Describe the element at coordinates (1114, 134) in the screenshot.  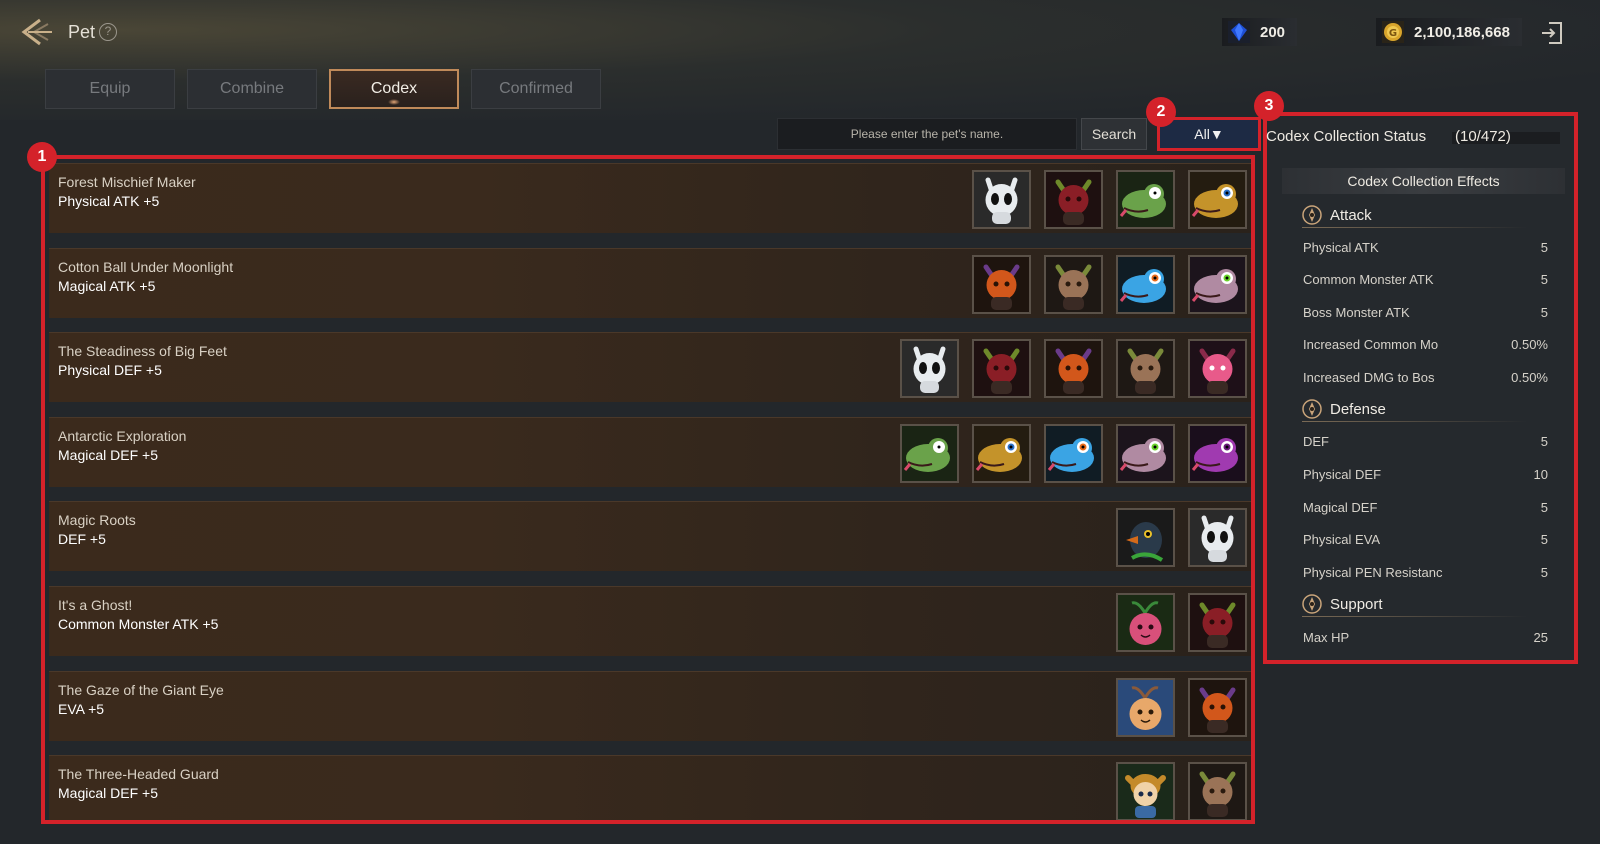
I see `search-button: Search` at that location.